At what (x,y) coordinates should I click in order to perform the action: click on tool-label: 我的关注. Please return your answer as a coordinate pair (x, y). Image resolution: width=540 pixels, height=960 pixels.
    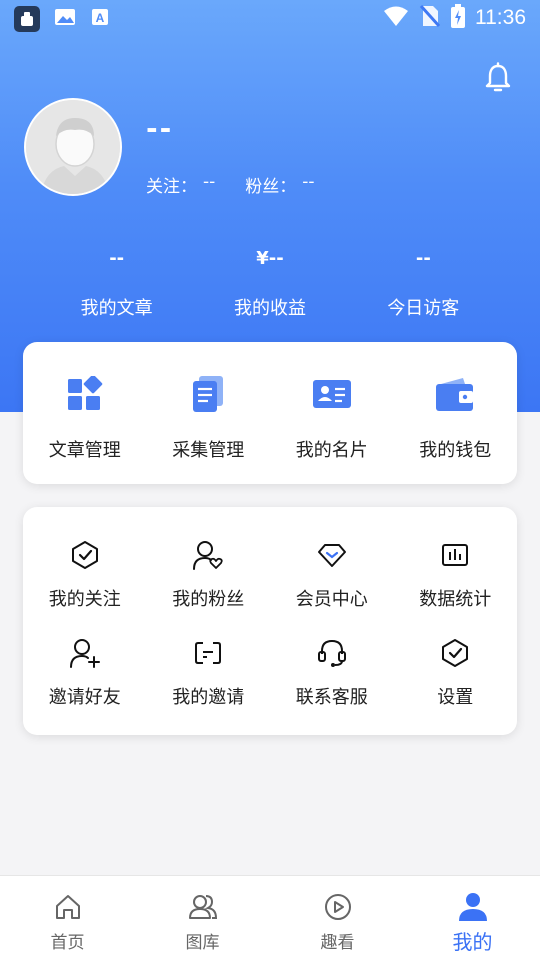
    Looking at the image, I should click on (84, 599).